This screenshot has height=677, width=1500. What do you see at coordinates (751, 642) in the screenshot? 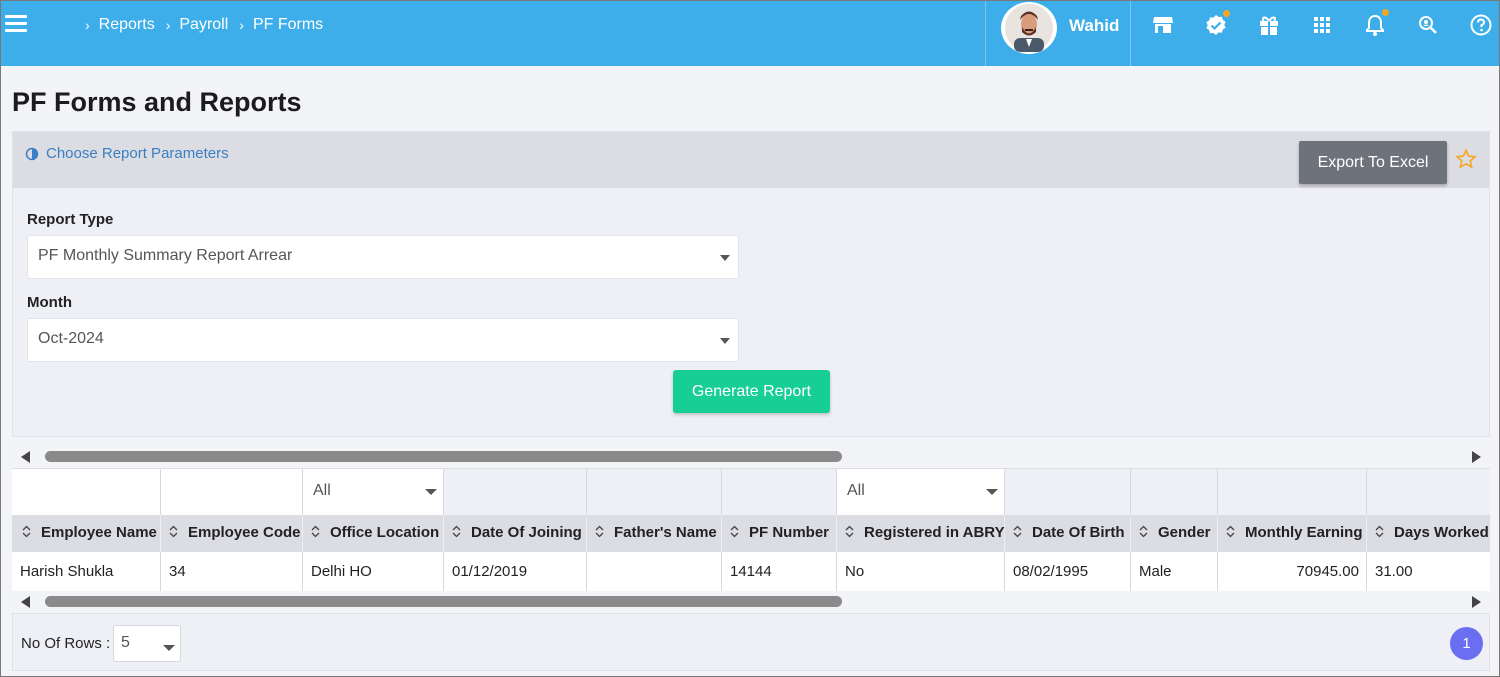
I see `grid-footer: No Of Rows : 5 1` at bounding box center [751, 642].